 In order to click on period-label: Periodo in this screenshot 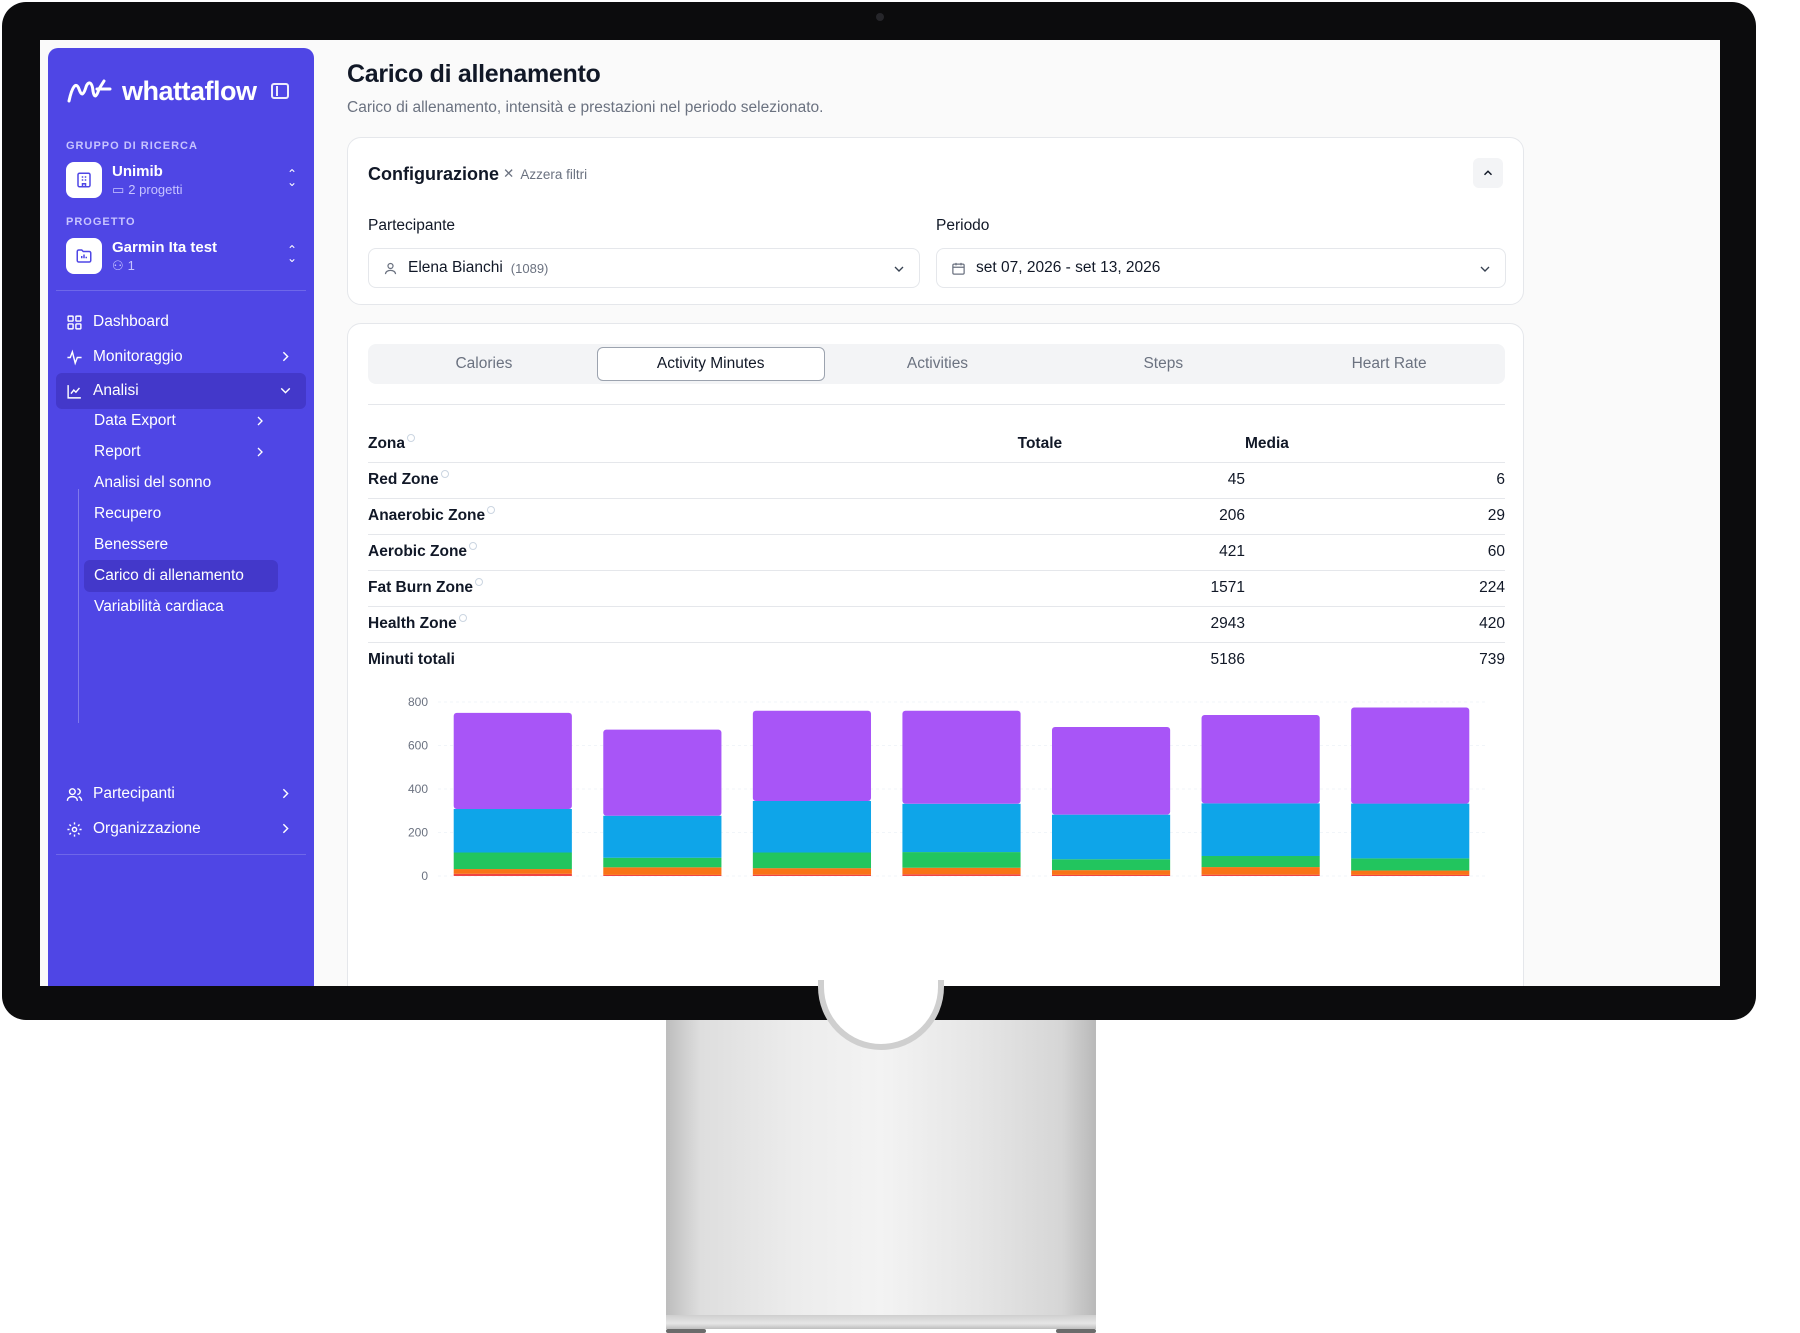, I will do `click(963, 225)`.